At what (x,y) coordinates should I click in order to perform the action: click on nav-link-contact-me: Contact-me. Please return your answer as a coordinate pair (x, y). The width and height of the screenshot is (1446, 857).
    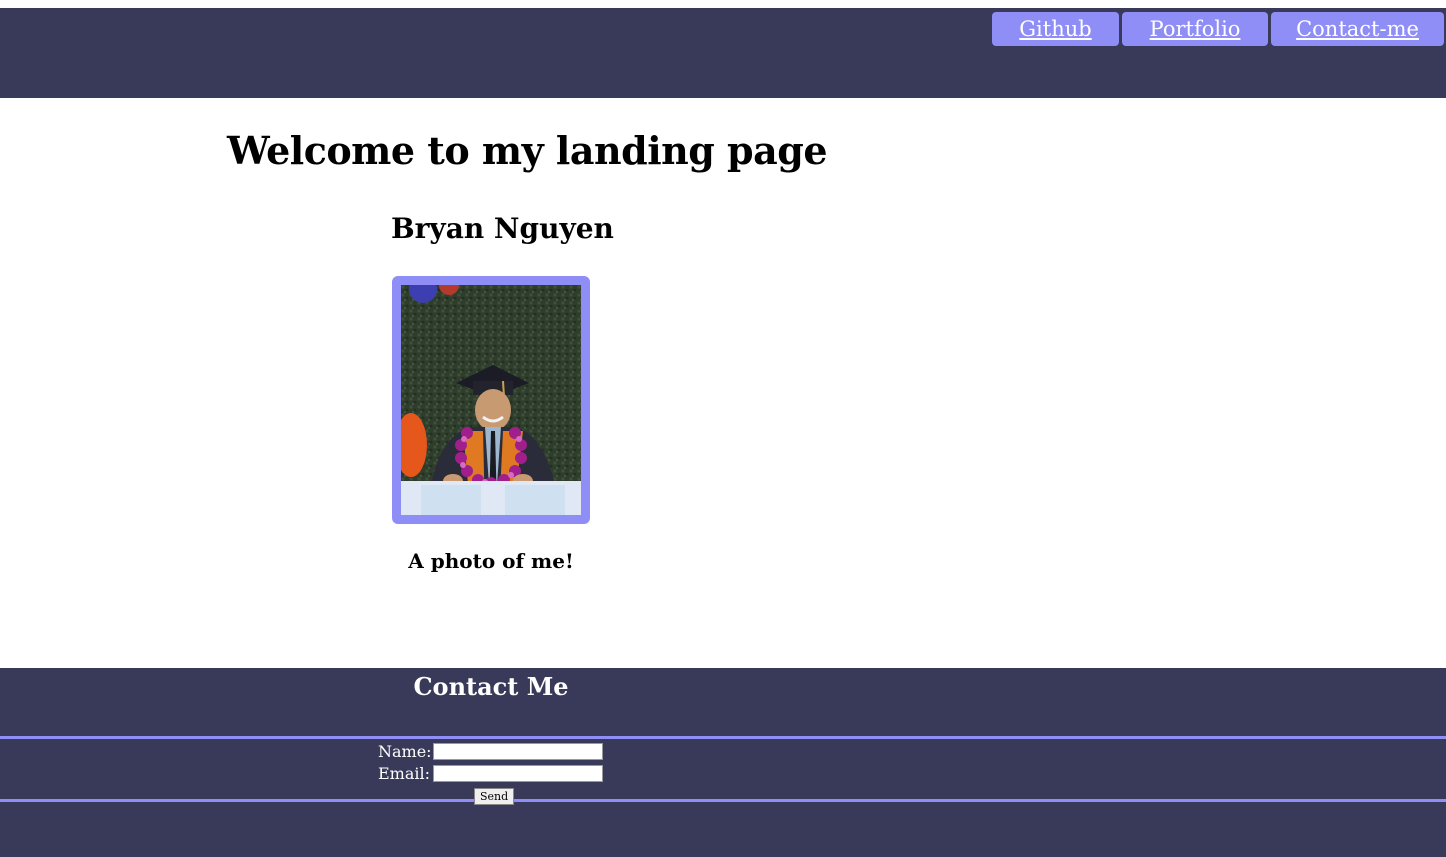
    Looking at the image, I should click on (1357, 29).